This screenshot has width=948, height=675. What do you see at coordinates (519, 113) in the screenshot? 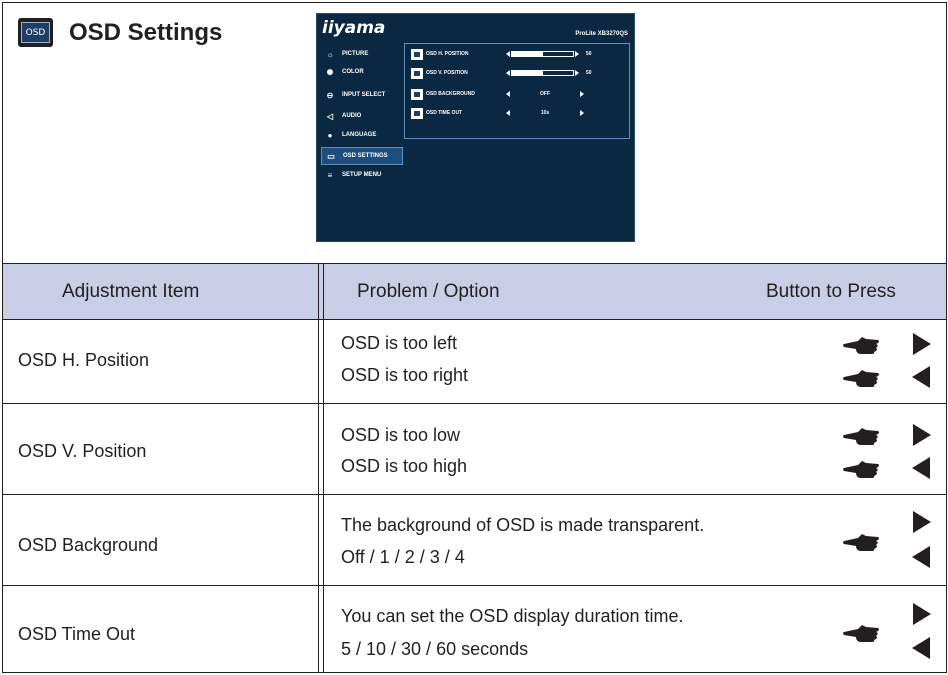
I see `osd-submenu-row: OSD TIME OUT 10s` at bounding box center [519, 113].